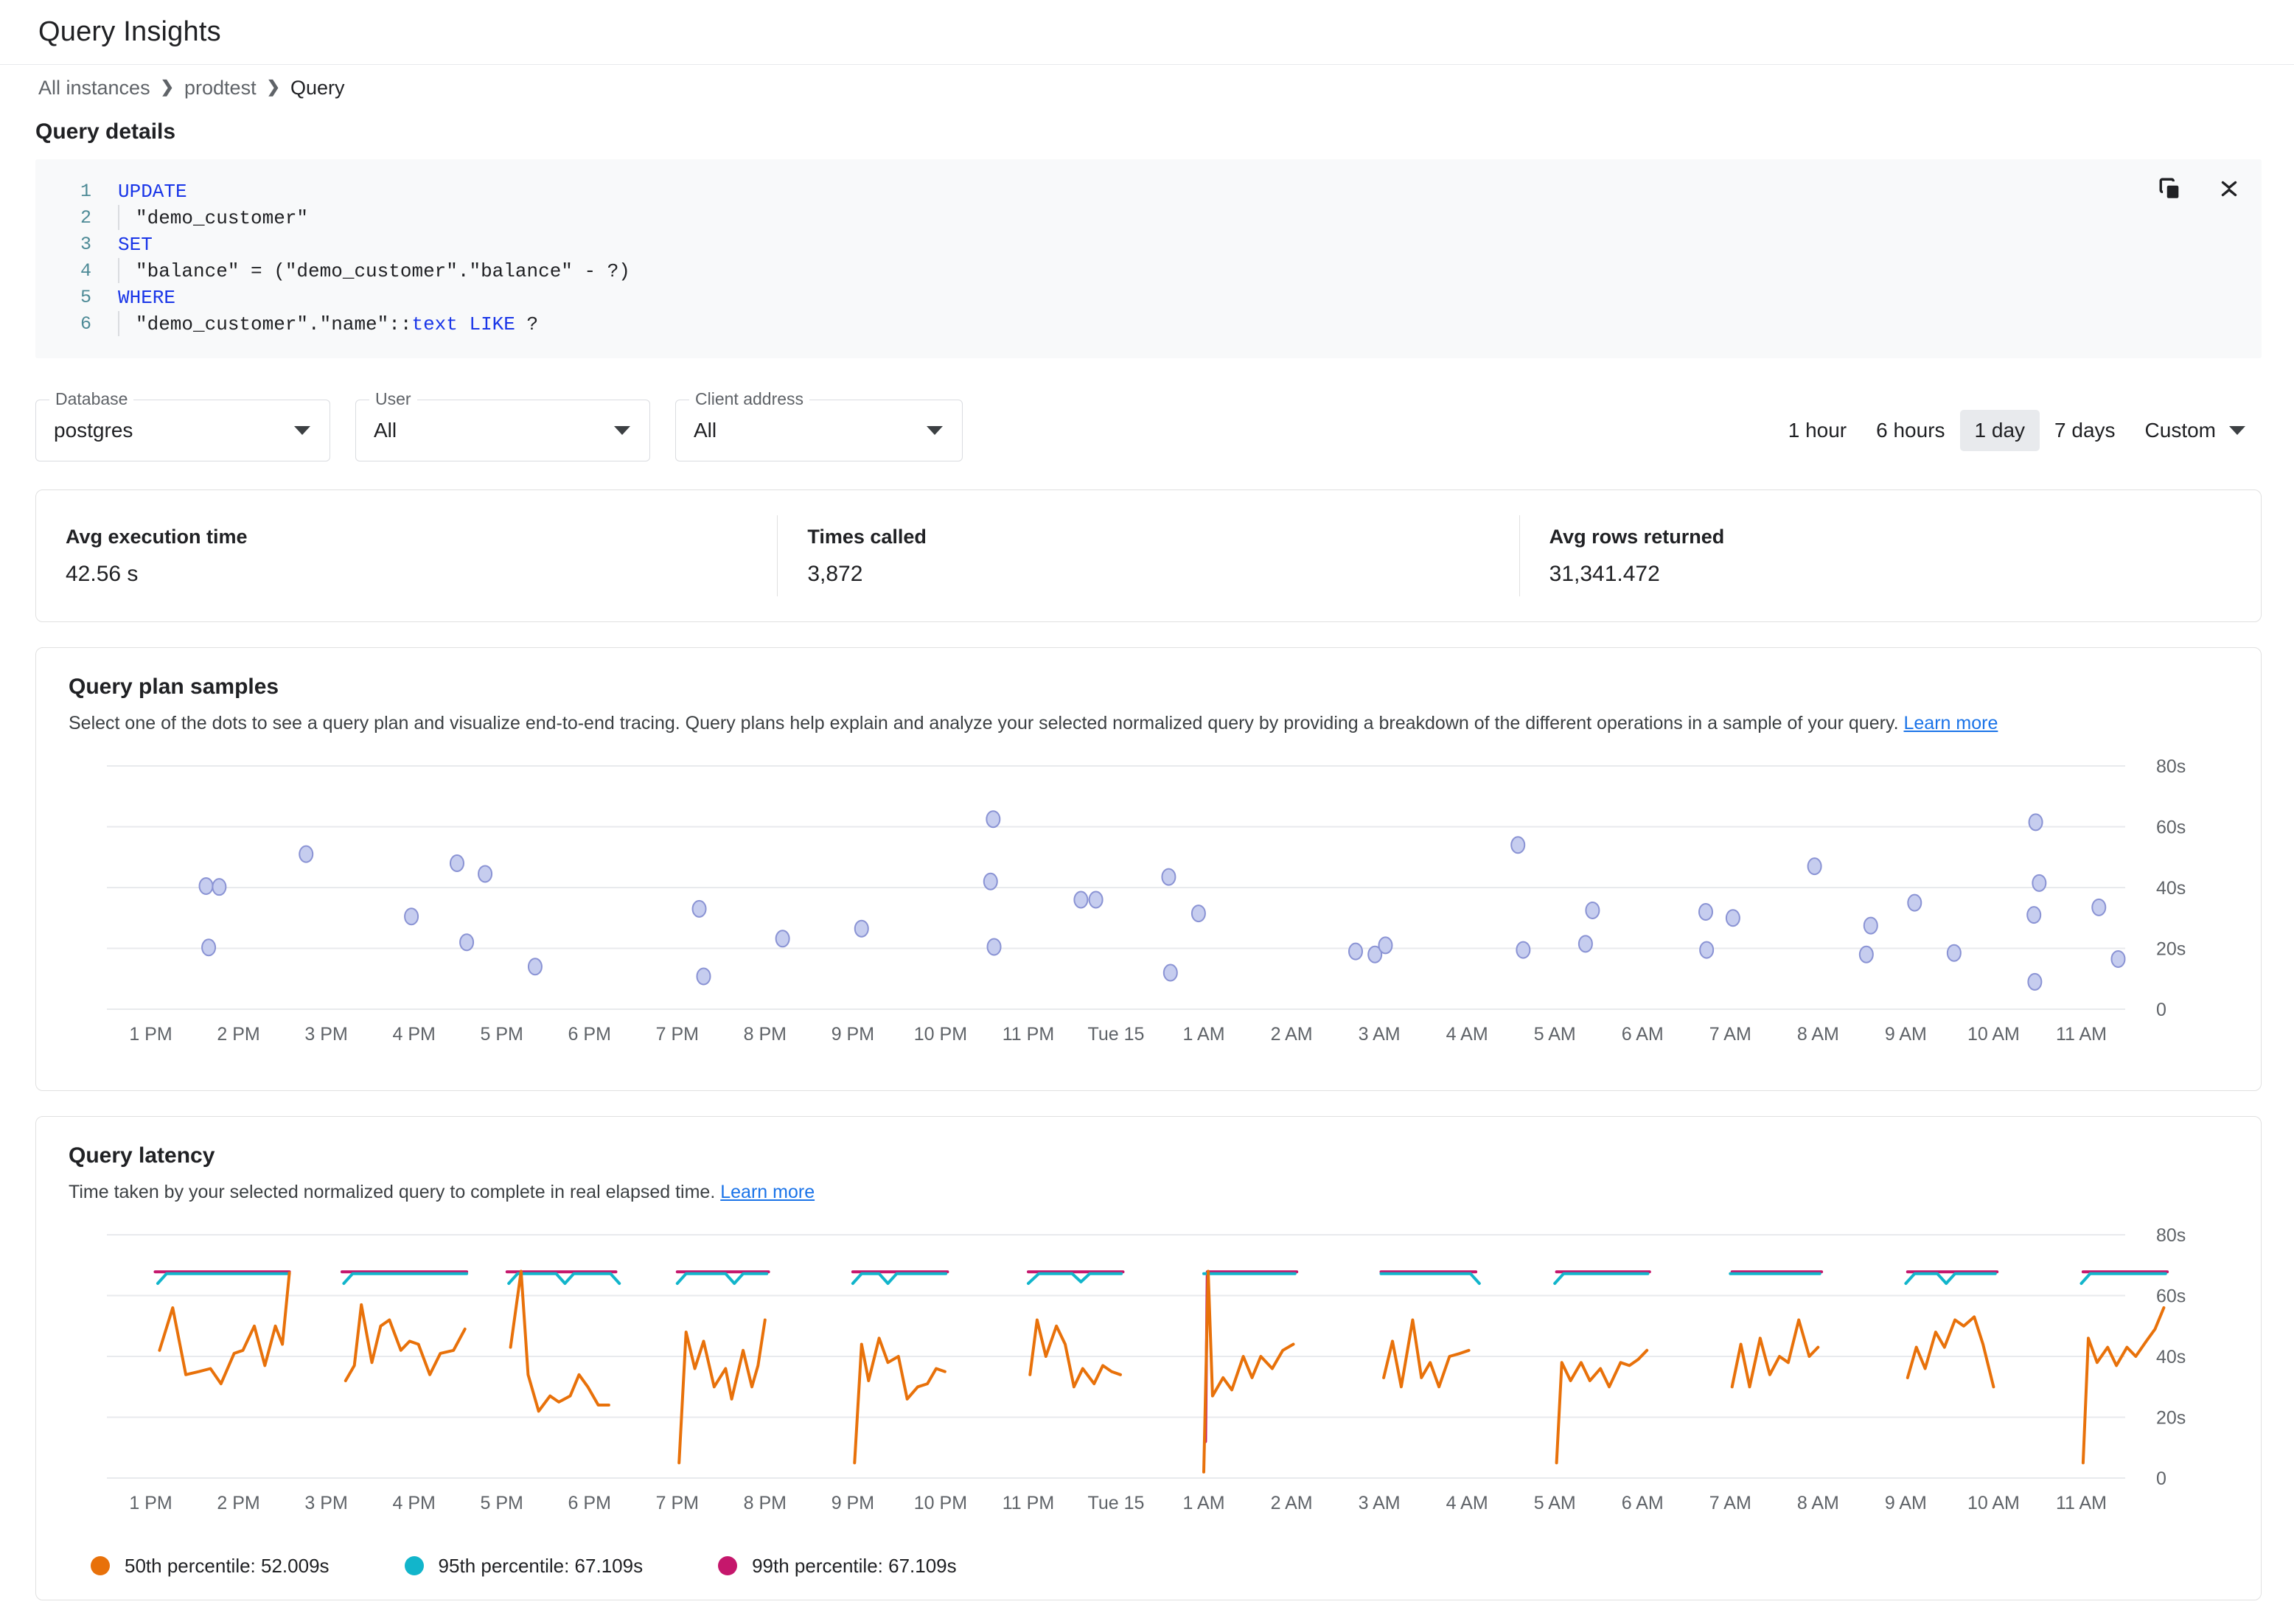 The width and height of the screenshot is (2294, 1624). What do you see at coordinates (940, 1034) in the screenshot?
I see `x-axis-tick-label: 10 PM` at bounding box center [940, 1034].